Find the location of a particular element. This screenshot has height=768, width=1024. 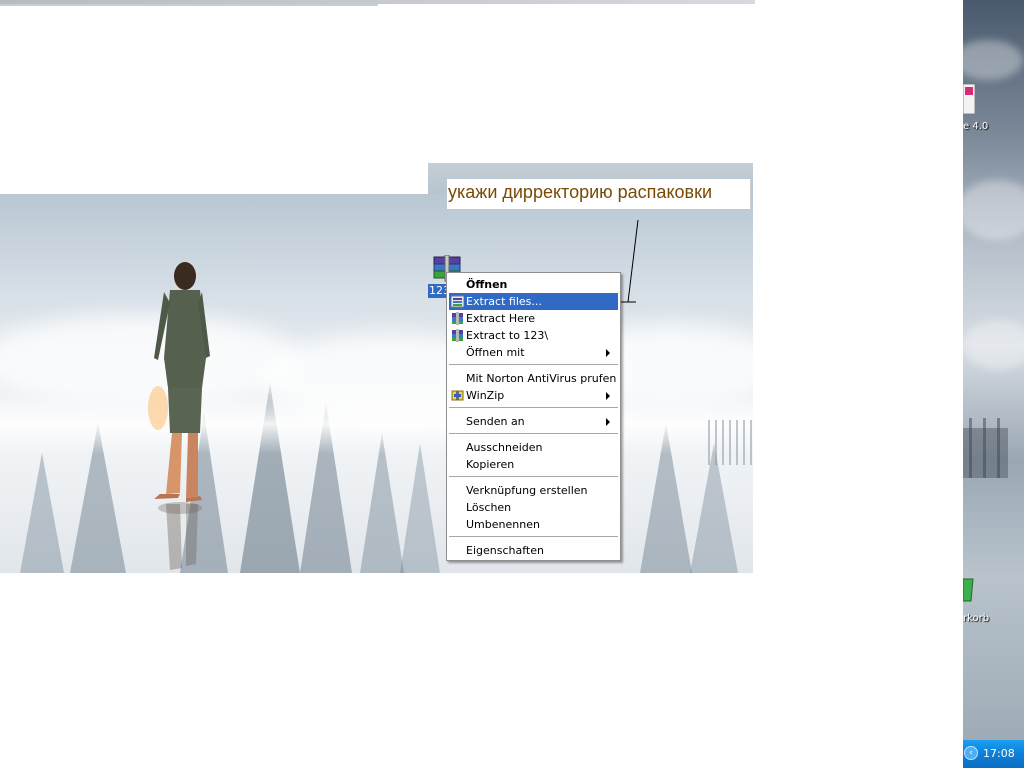

menu-item-label: Eigenschaften is located at coordinates (505, 550).